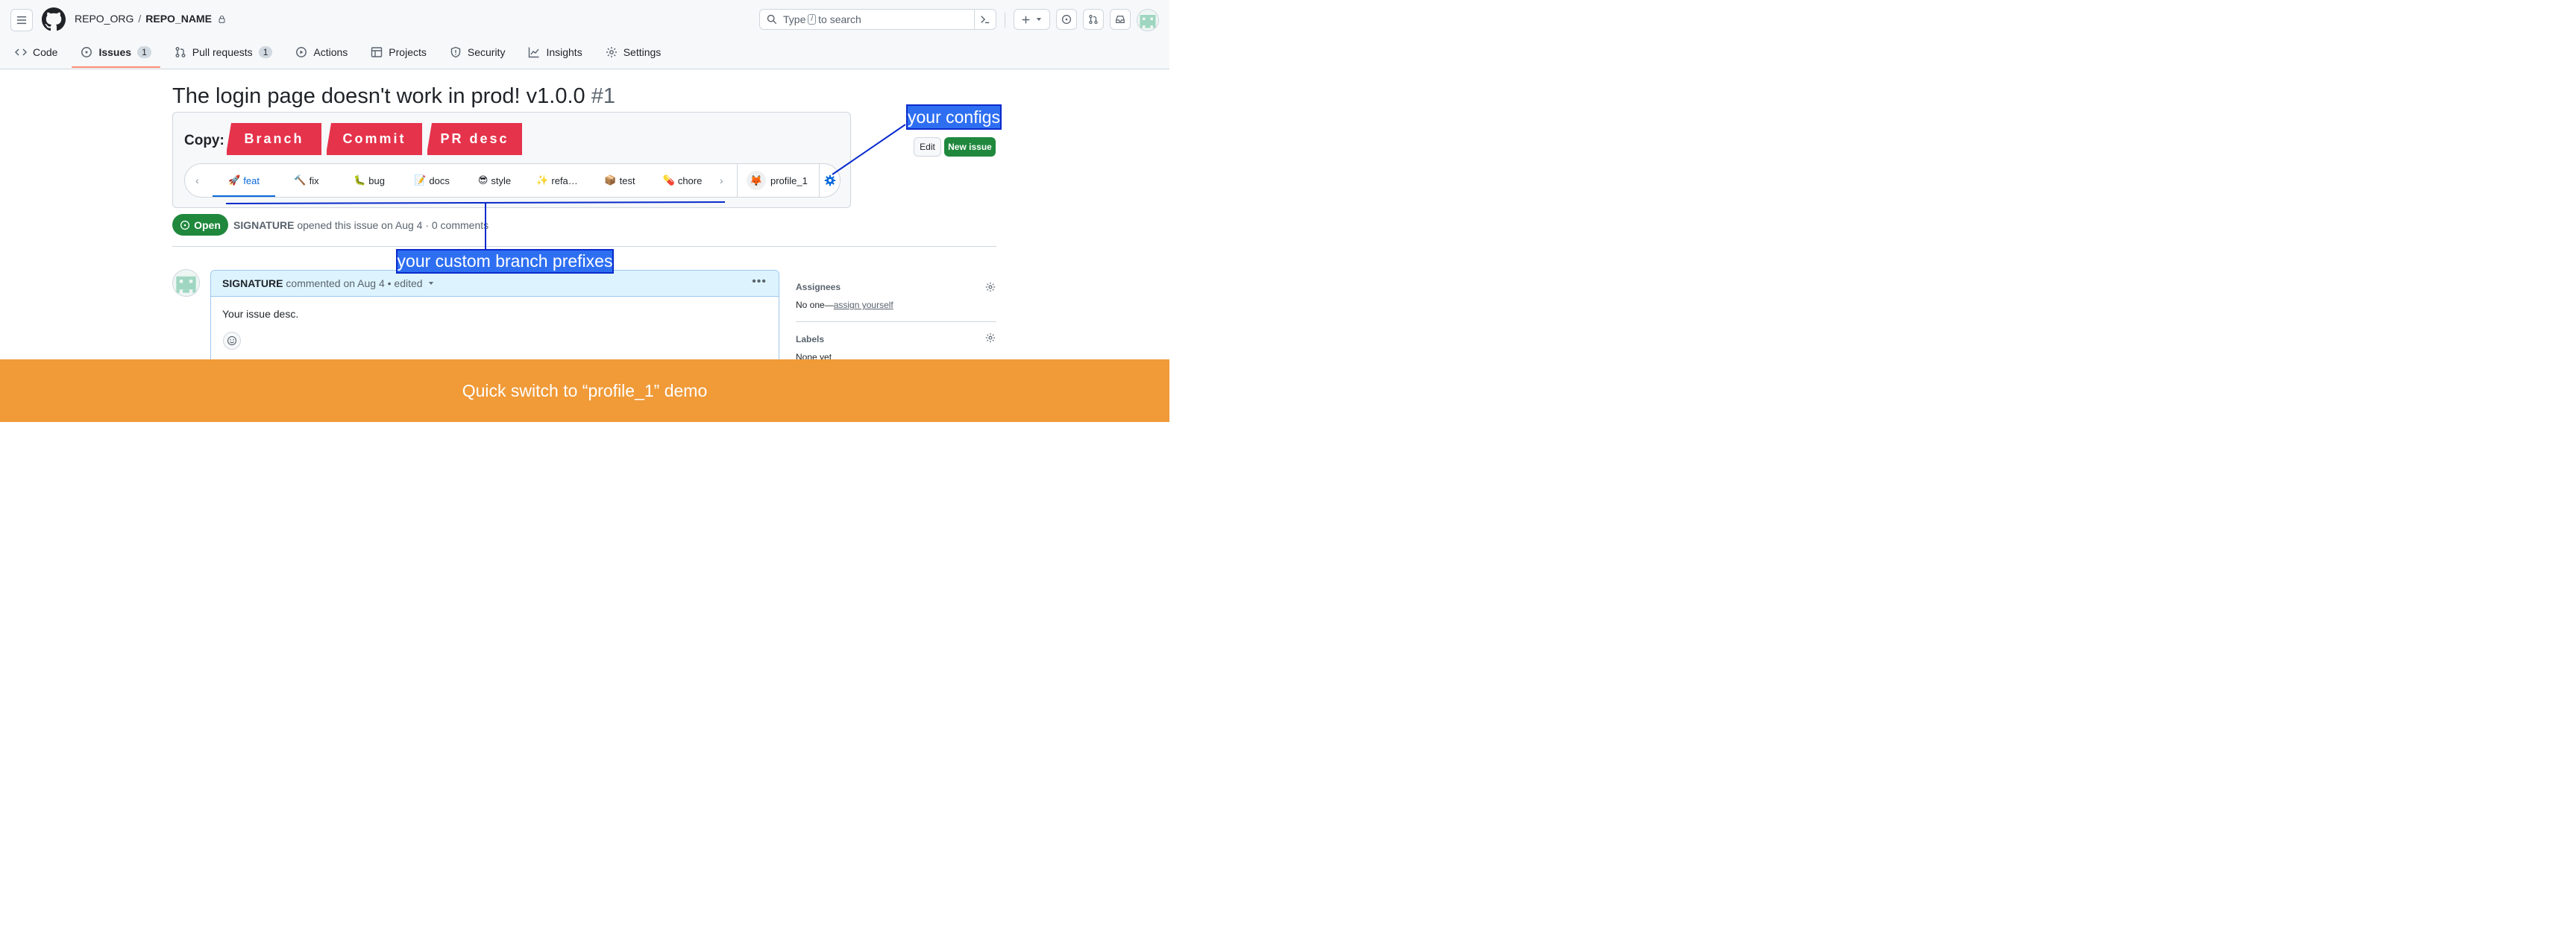 The width and height of the screenshot is (2576, 929). What do you see at coordinates (830, 180) in the screenshot?
I see `config-settings-button` at bounding box center [830, 180].